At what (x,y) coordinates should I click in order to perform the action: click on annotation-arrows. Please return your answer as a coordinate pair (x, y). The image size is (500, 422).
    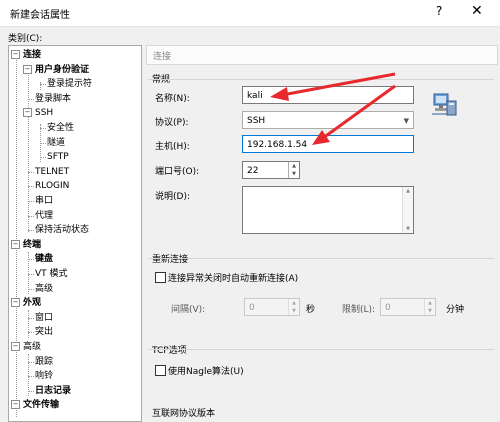
    Looking at the image, I should click on (333, 108).